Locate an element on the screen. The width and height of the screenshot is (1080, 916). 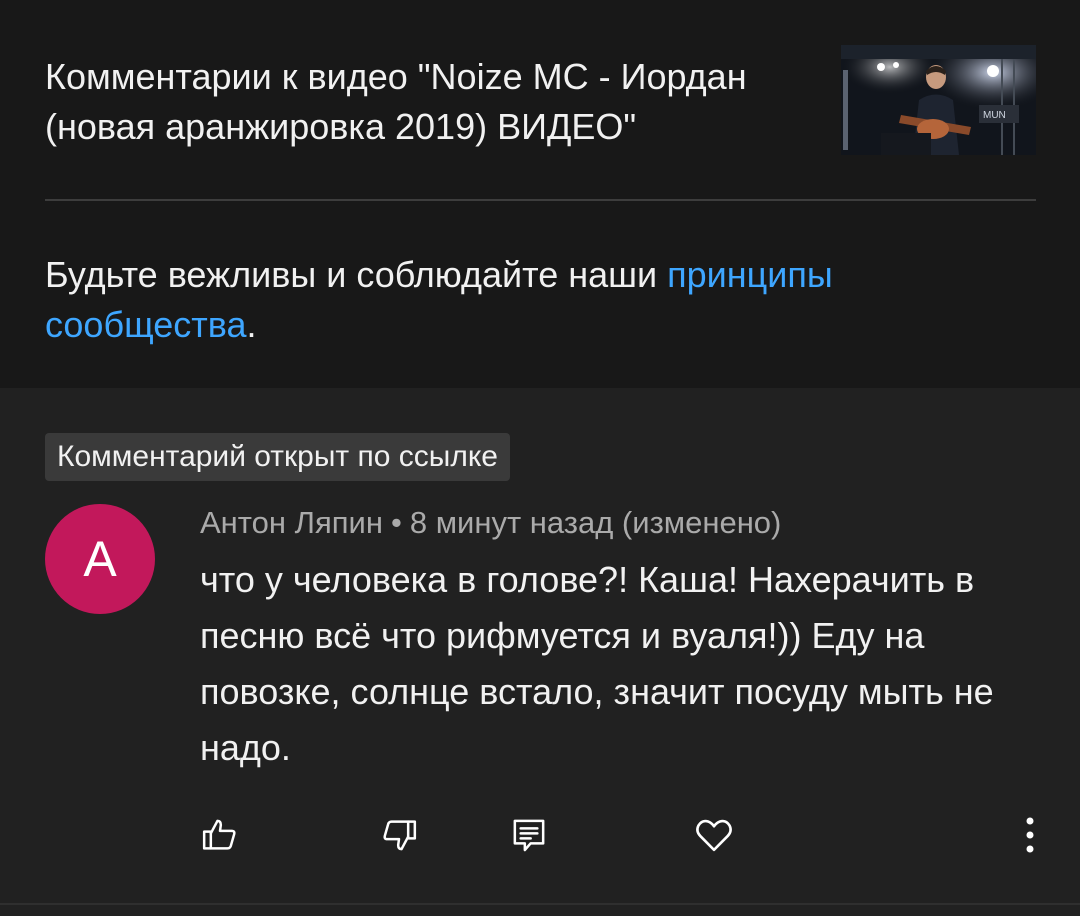
dislike-button is located at coordinates (399, 837).